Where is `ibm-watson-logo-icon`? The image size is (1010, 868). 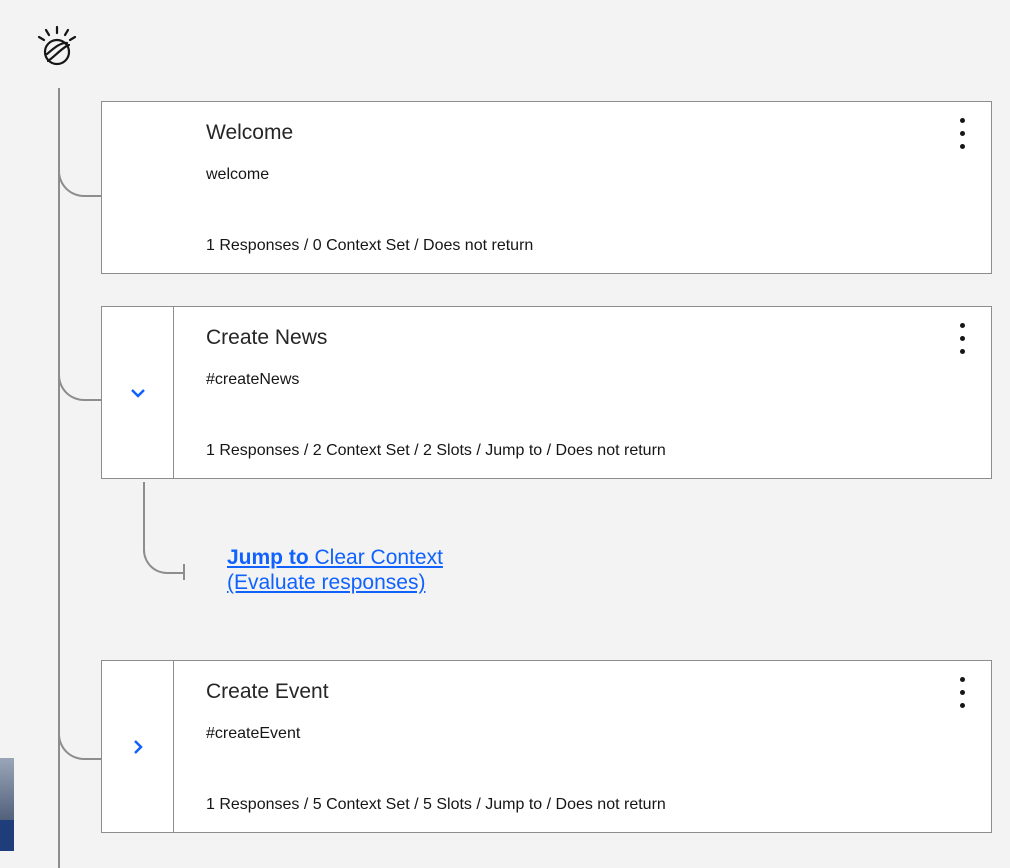
ibm-watson-logo-icon is located at coordinates (57, 45).